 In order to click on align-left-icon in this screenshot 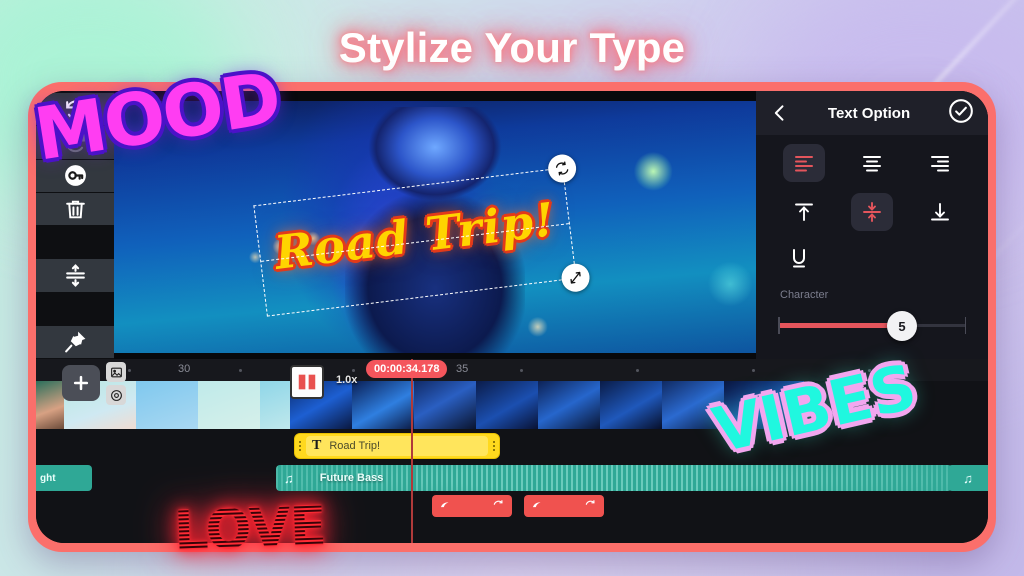, I will do `click(804, 164)`.